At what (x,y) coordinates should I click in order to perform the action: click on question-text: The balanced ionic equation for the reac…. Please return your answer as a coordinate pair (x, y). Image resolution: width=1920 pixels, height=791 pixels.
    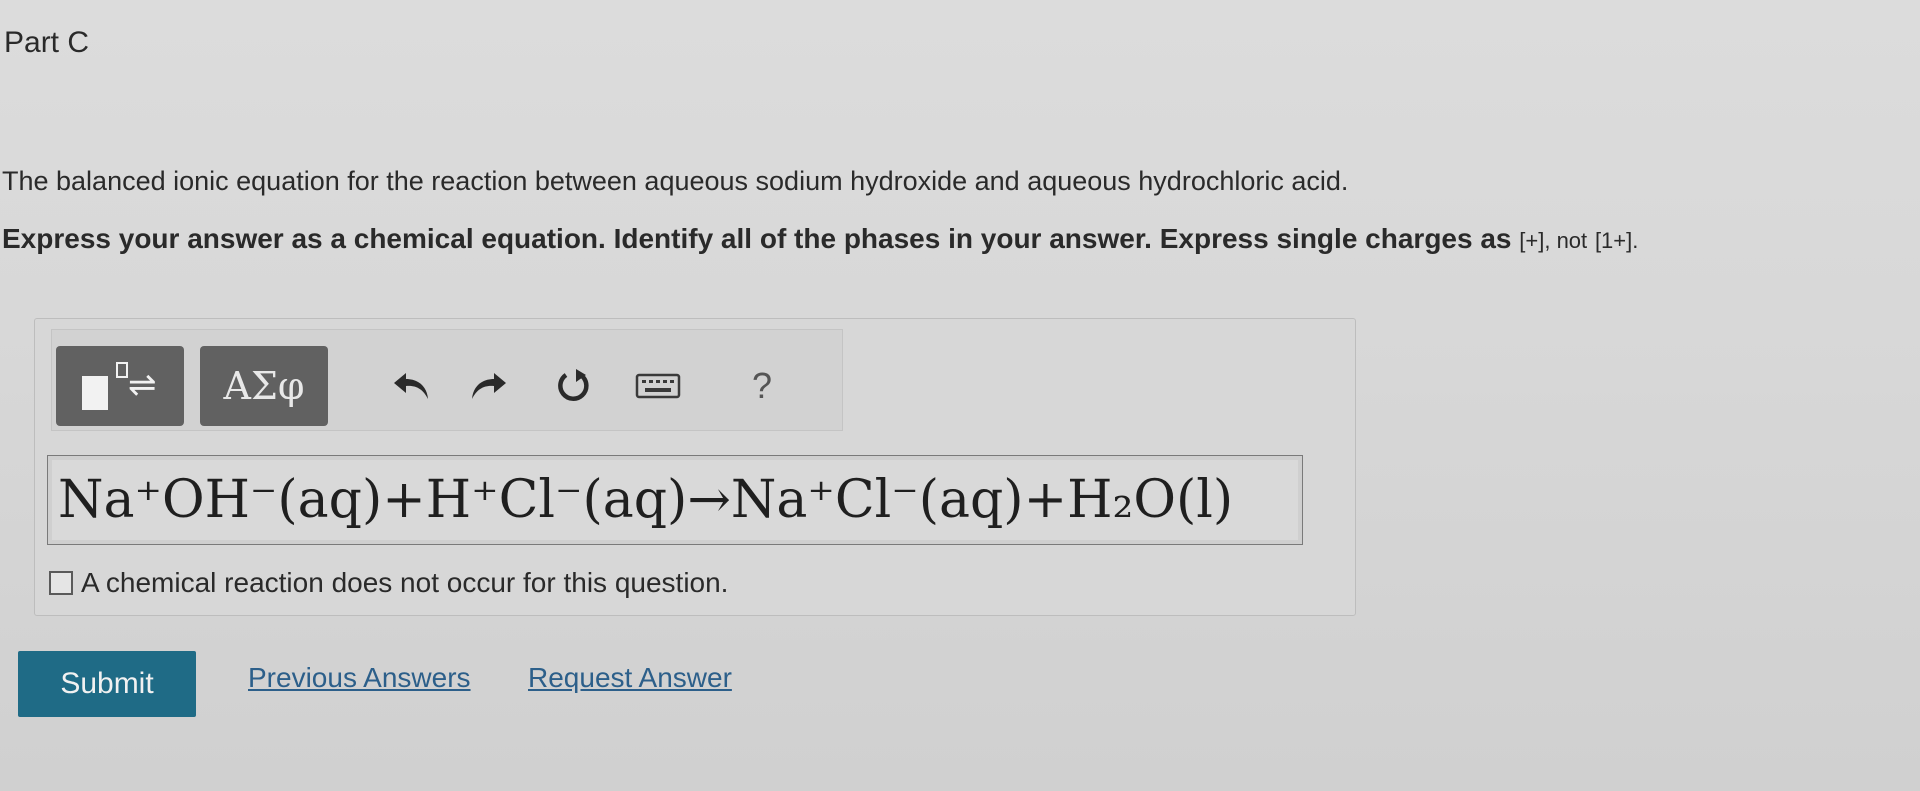
    Looking at the image, I should click on (675, 181).